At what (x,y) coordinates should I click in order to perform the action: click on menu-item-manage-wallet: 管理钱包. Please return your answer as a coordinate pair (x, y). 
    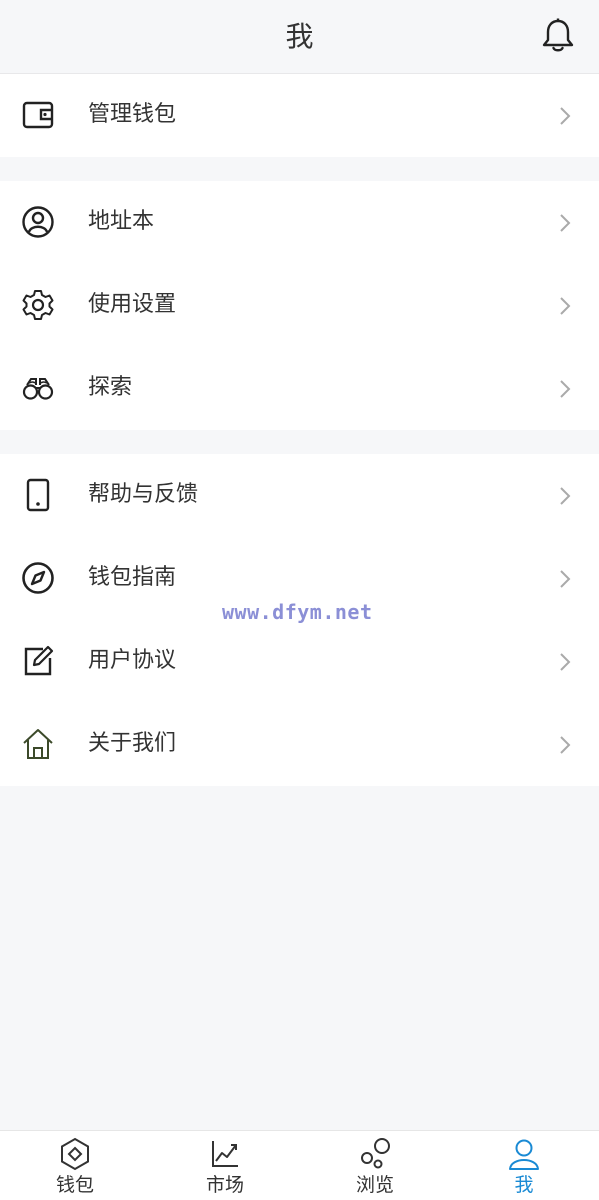
    Looking at the image, I should click on (299, 115).